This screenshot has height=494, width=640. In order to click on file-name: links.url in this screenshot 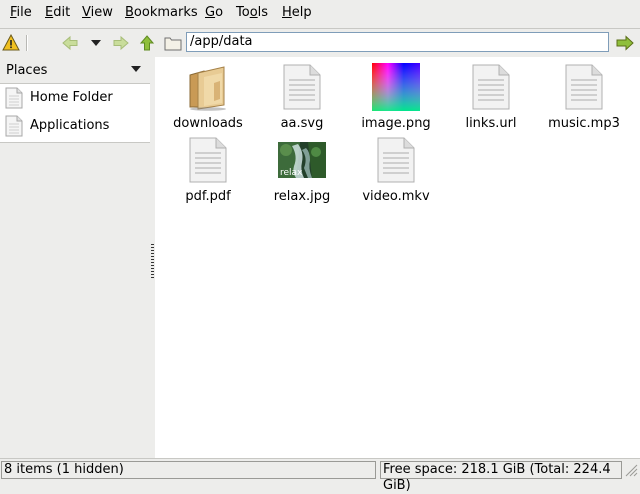, I will do `click(491, 123)`.